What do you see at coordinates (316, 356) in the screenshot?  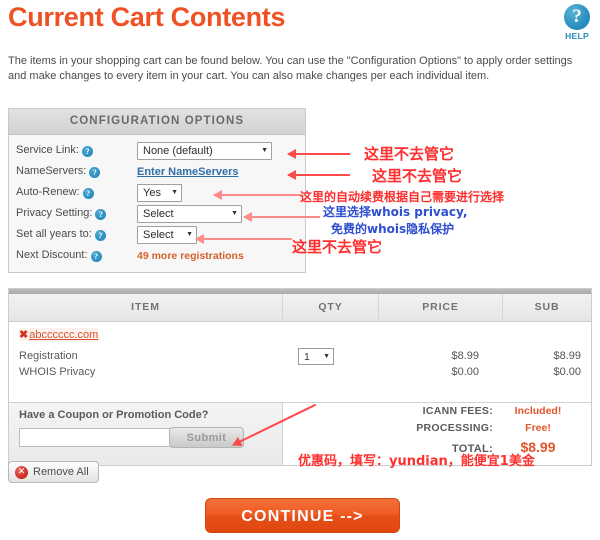 I see `quantity-select: 1 ▼` at bounding box center [316, 356].